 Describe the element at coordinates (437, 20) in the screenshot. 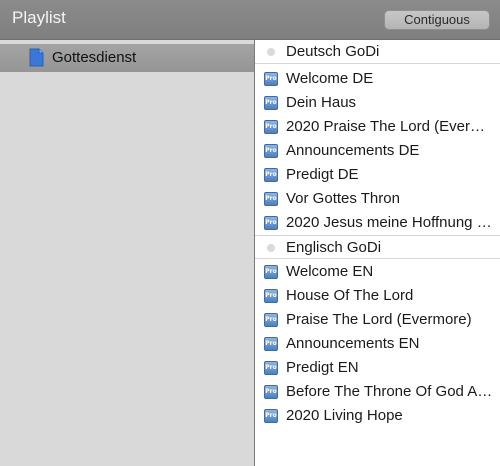

I see `contiguous-button: Contiguous` at that location.